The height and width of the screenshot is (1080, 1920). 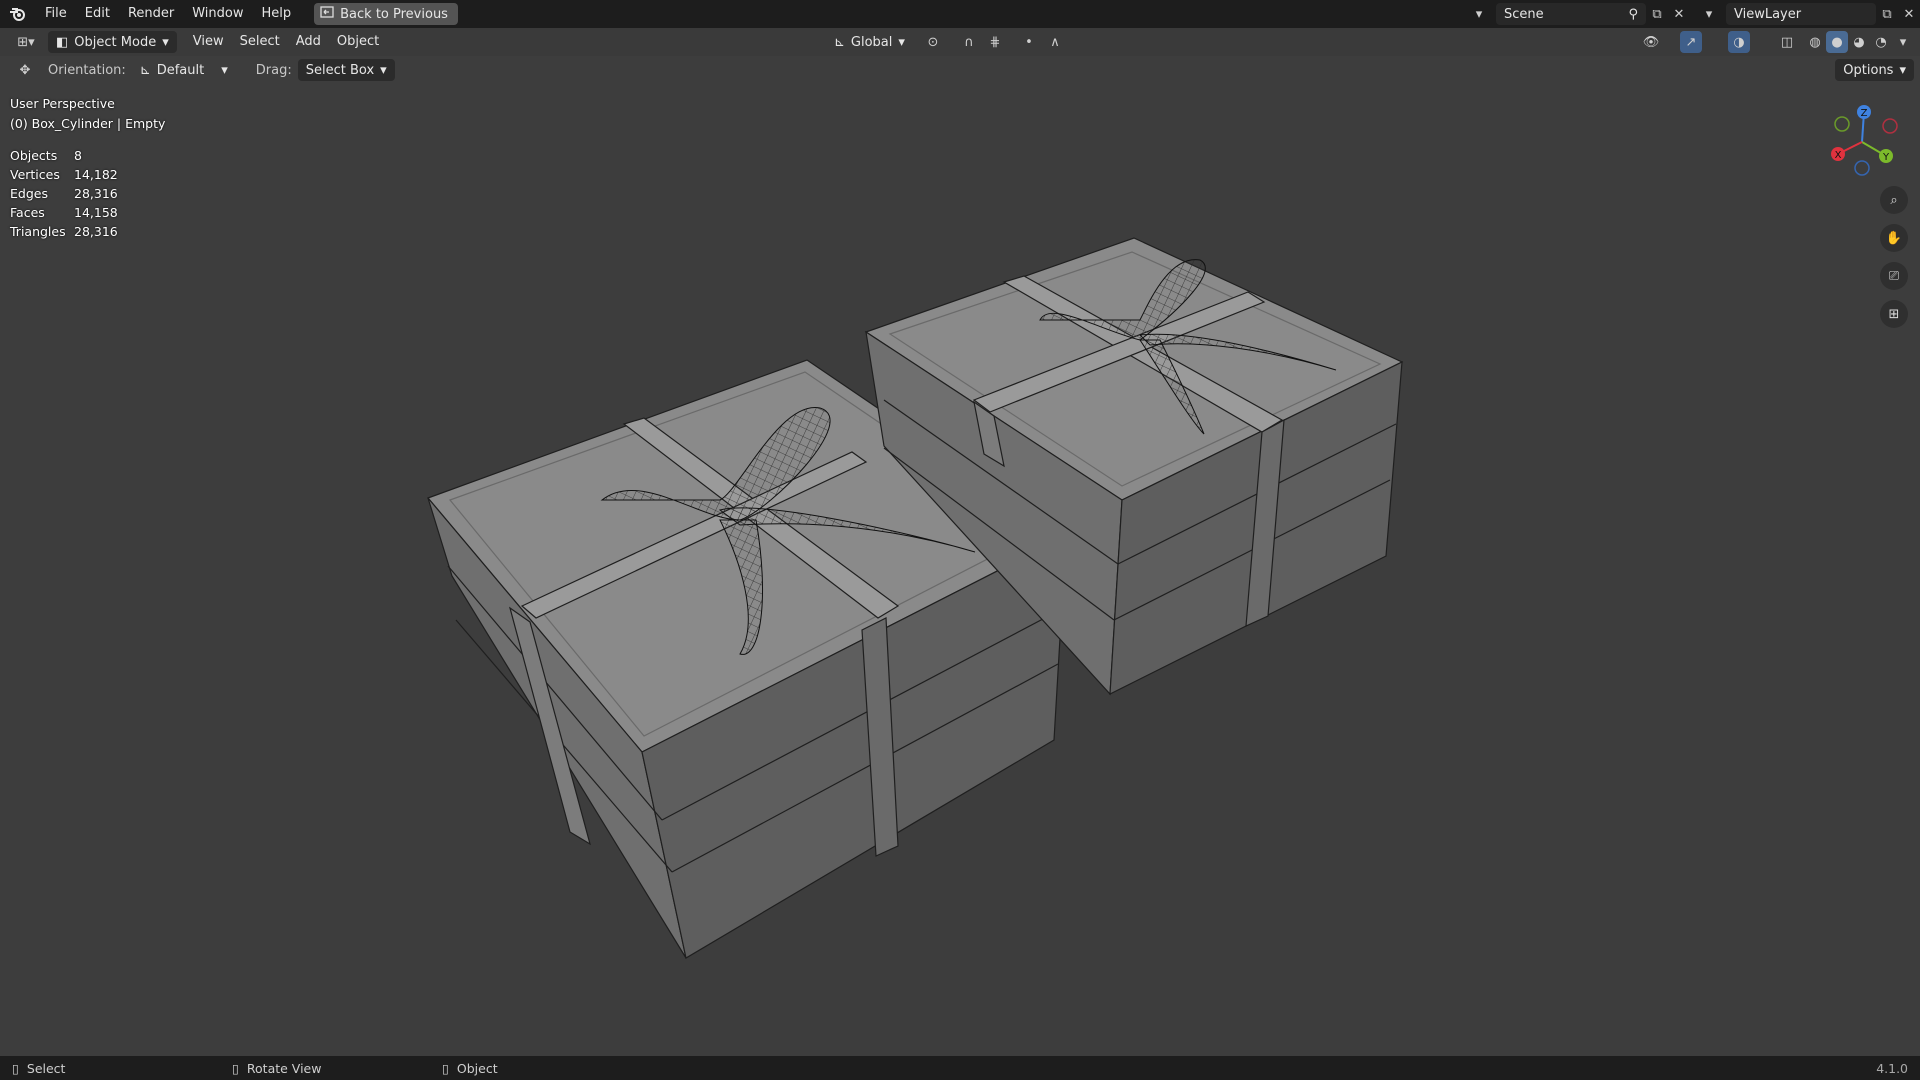 What do you see at coordinates (1029, 42) in the screenshot?
I see `proportional-edit-icon: •` at bounding box center [1029, 42].